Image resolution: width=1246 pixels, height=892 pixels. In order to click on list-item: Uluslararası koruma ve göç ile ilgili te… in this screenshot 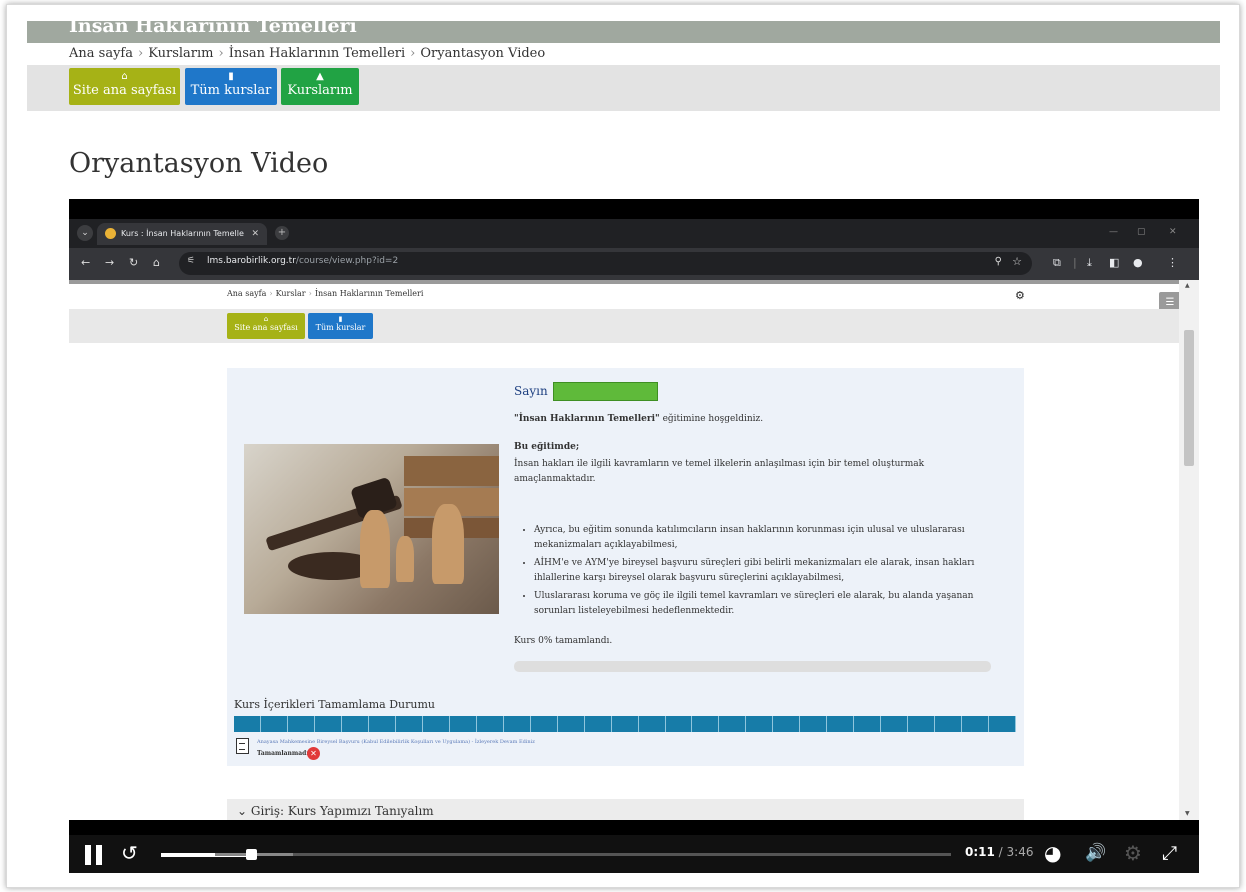, I will do `click(759, 604)`.